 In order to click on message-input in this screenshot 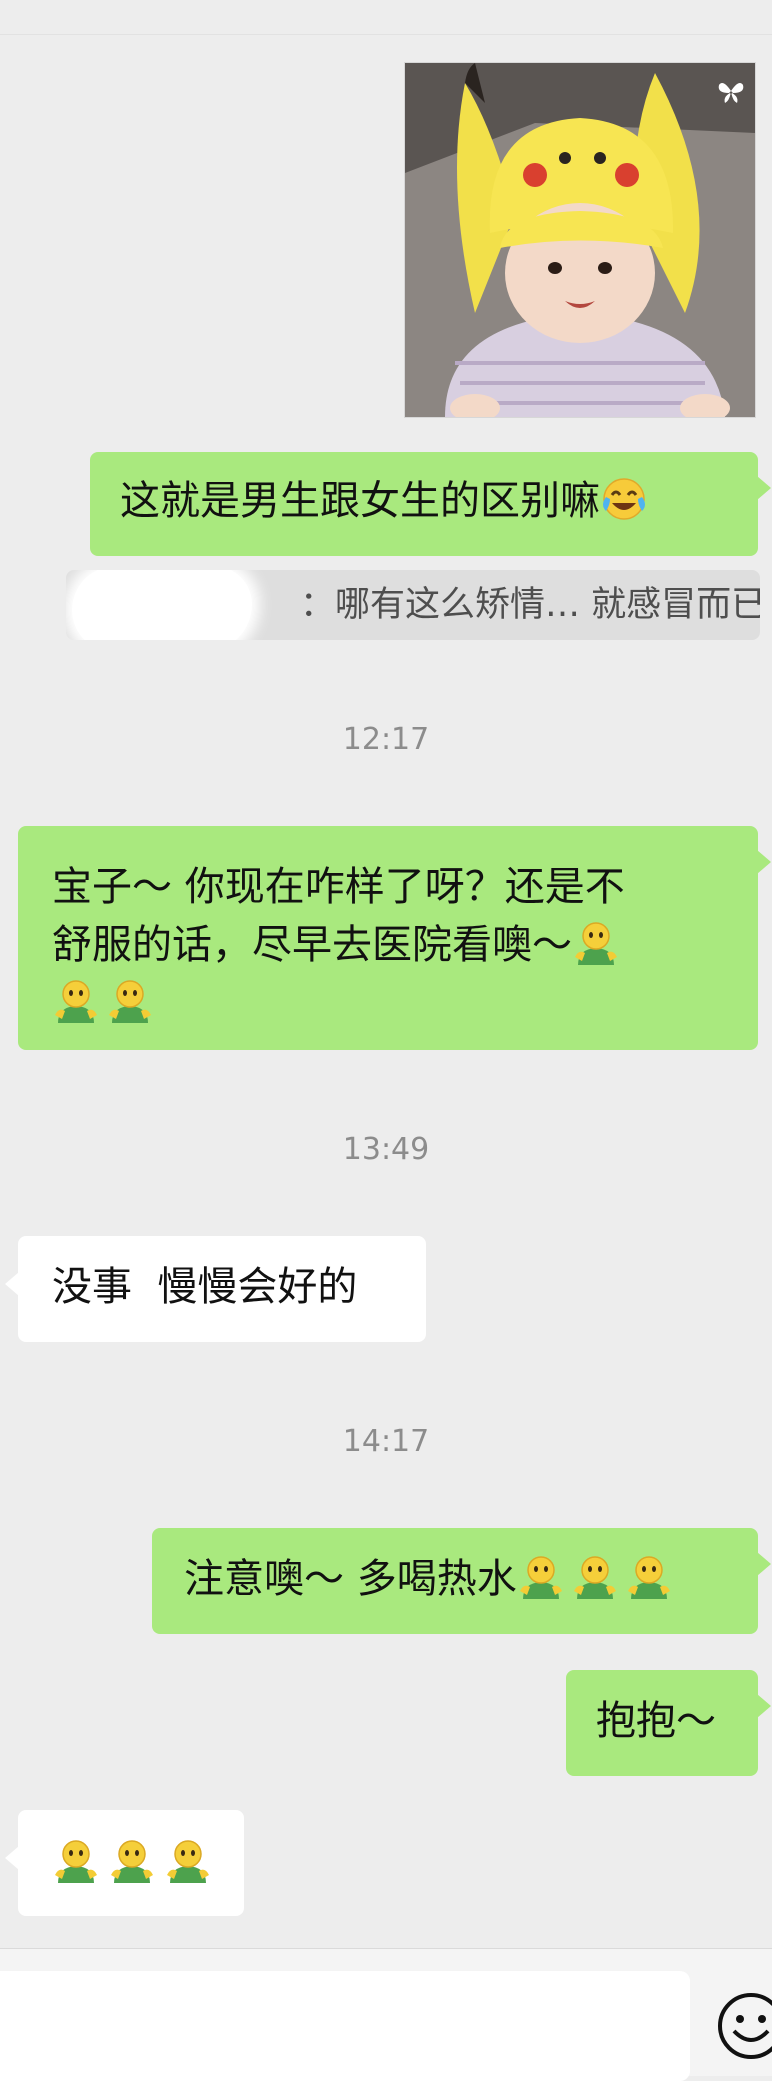, I will do `click(345, 2026)`.